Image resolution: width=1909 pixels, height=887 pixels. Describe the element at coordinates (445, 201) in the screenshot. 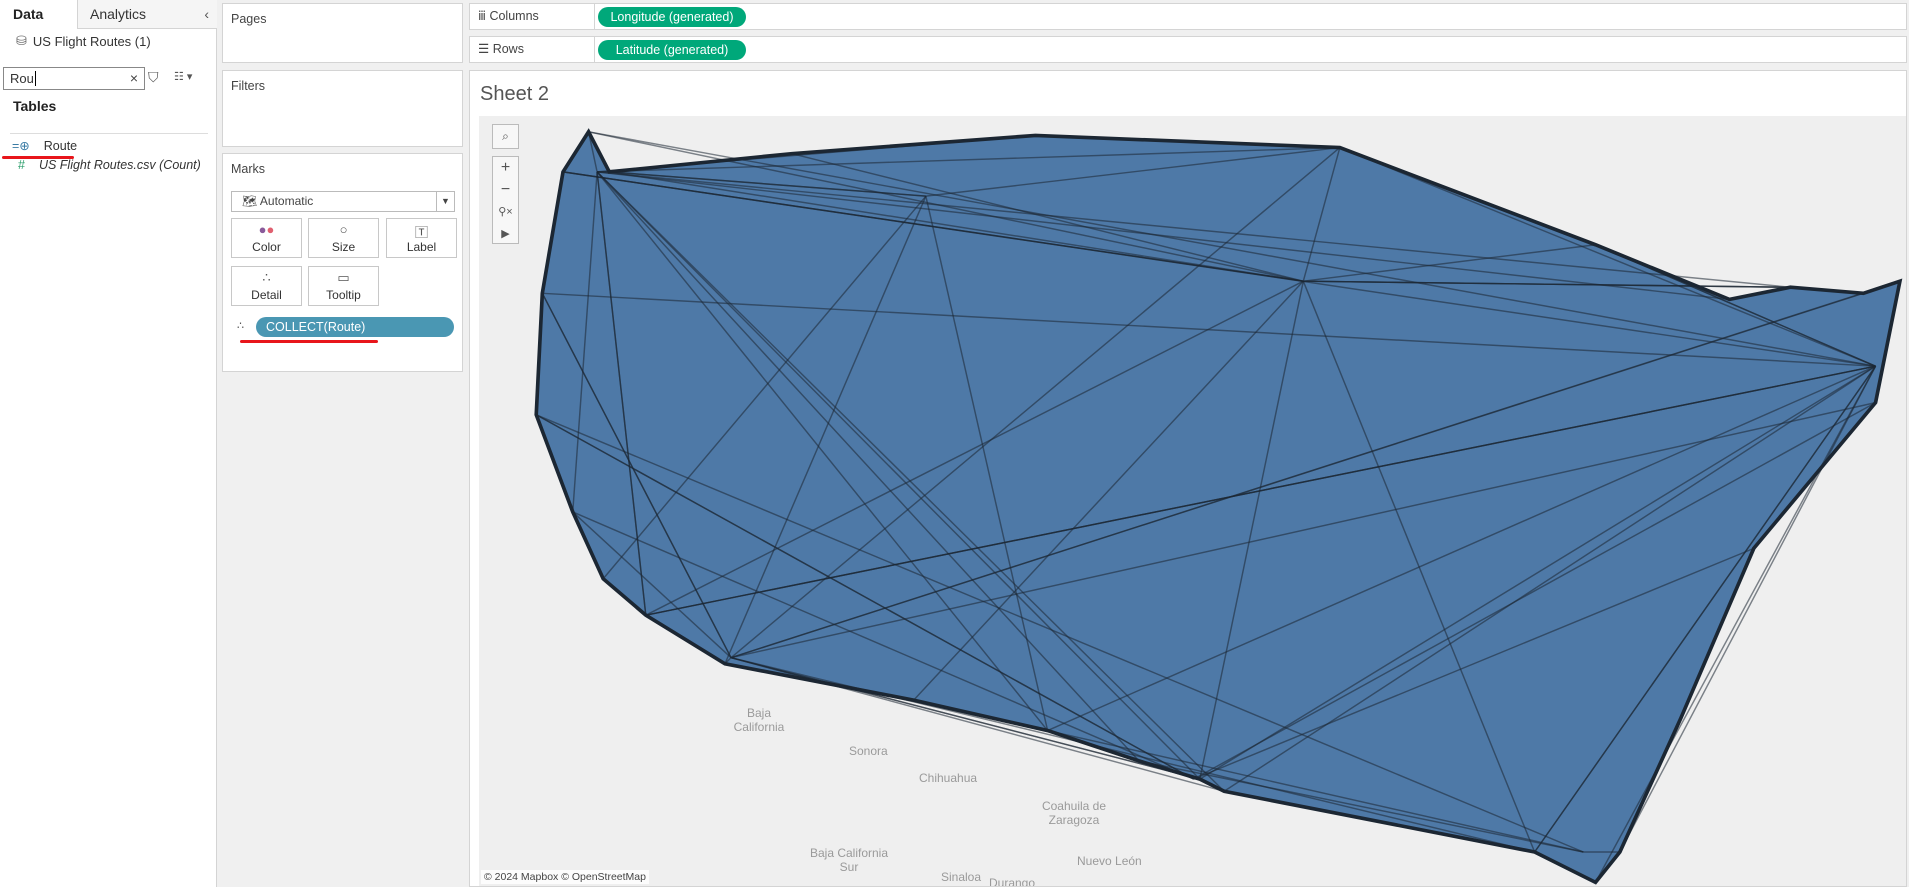

I see `chevron-down-icon: ▼` at that location.